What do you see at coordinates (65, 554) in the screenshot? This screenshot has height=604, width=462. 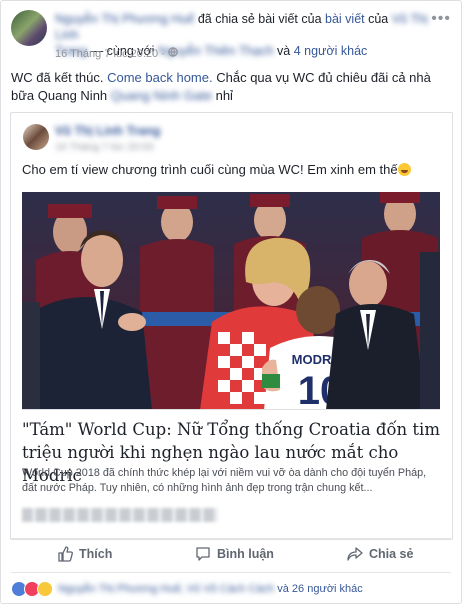 I see `thumbs-up-icon` at bounding box center [65, 554].